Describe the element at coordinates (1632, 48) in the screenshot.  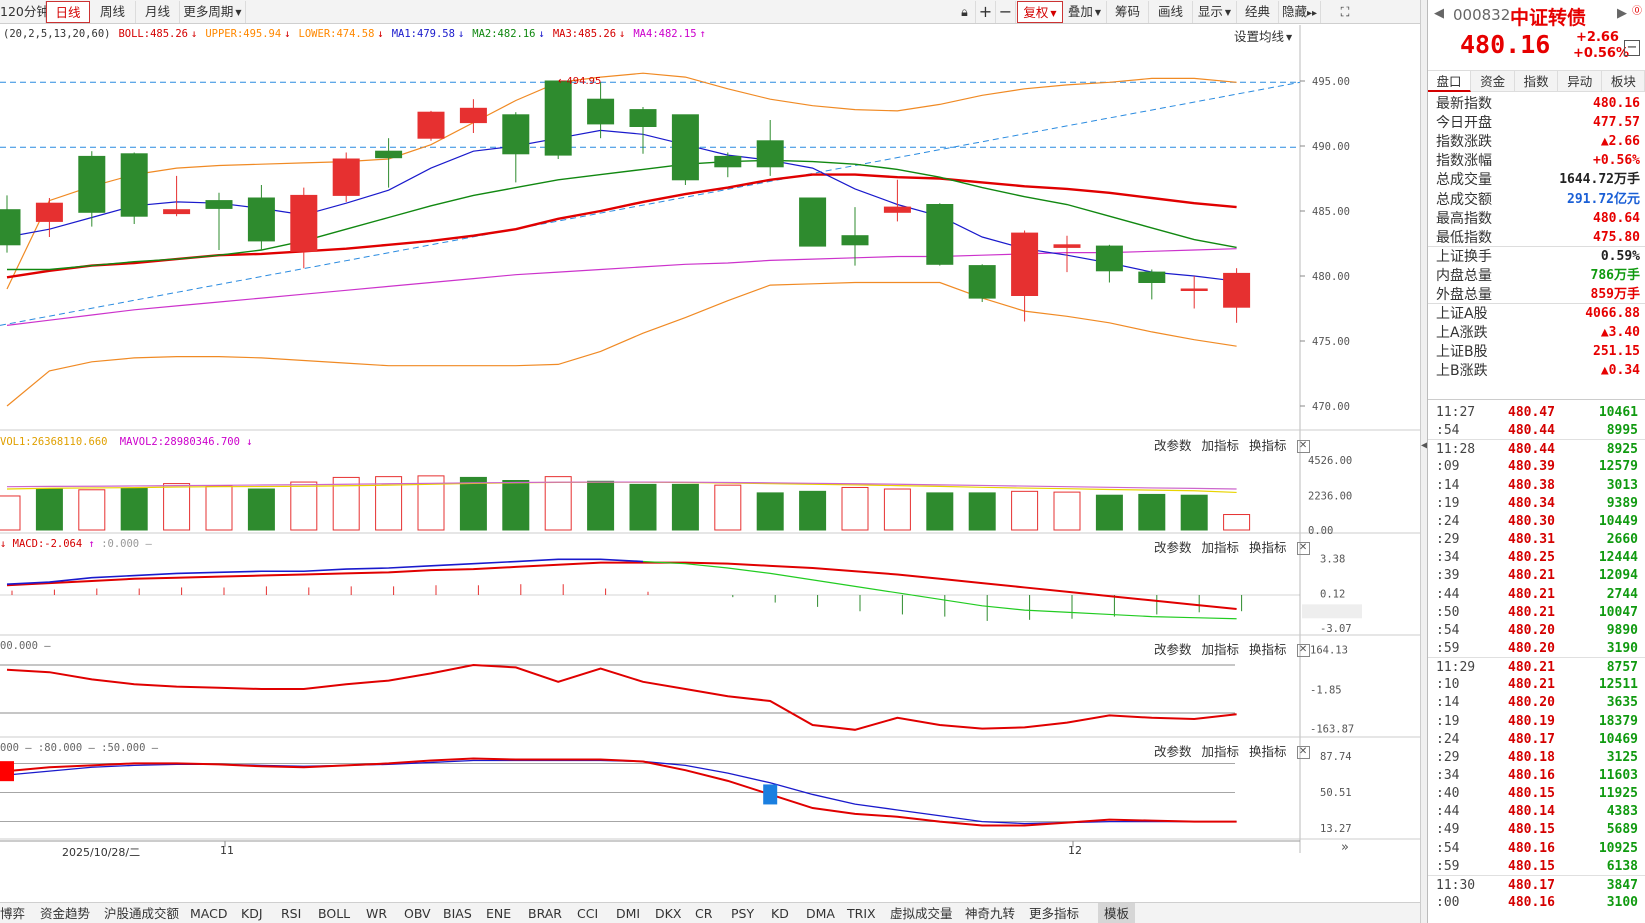
I see `collapse-quote-icon: −` at that location.